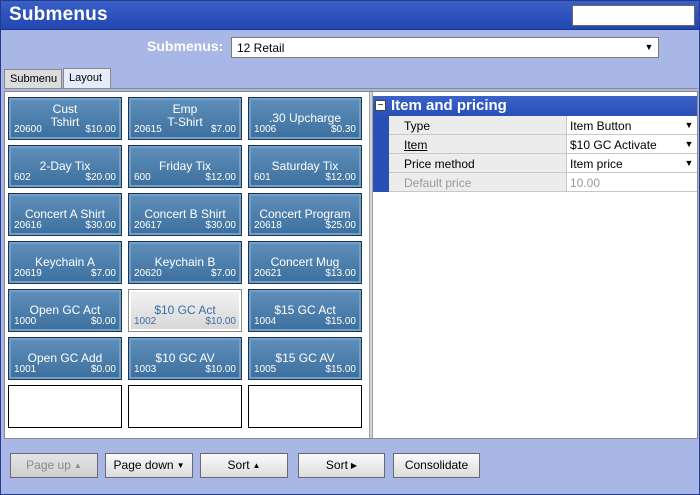  What do you see at coordinates (261, 48) in the screenshot?
I see `submenu-select-value: 12 Retail` at bounding box center [261, 48].